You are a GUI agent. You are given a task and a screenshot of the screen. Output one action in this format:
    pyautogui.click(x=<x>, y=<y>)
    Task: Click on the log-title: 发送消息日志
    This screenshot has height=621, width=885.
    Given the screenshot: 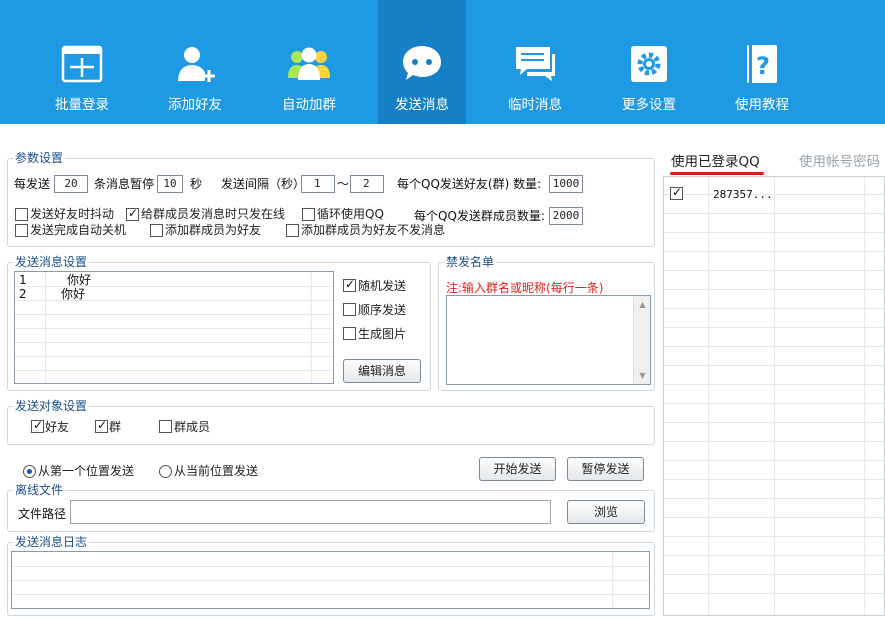 What is the action you would take?
    pyautogui.click(x=51, y=542)
    